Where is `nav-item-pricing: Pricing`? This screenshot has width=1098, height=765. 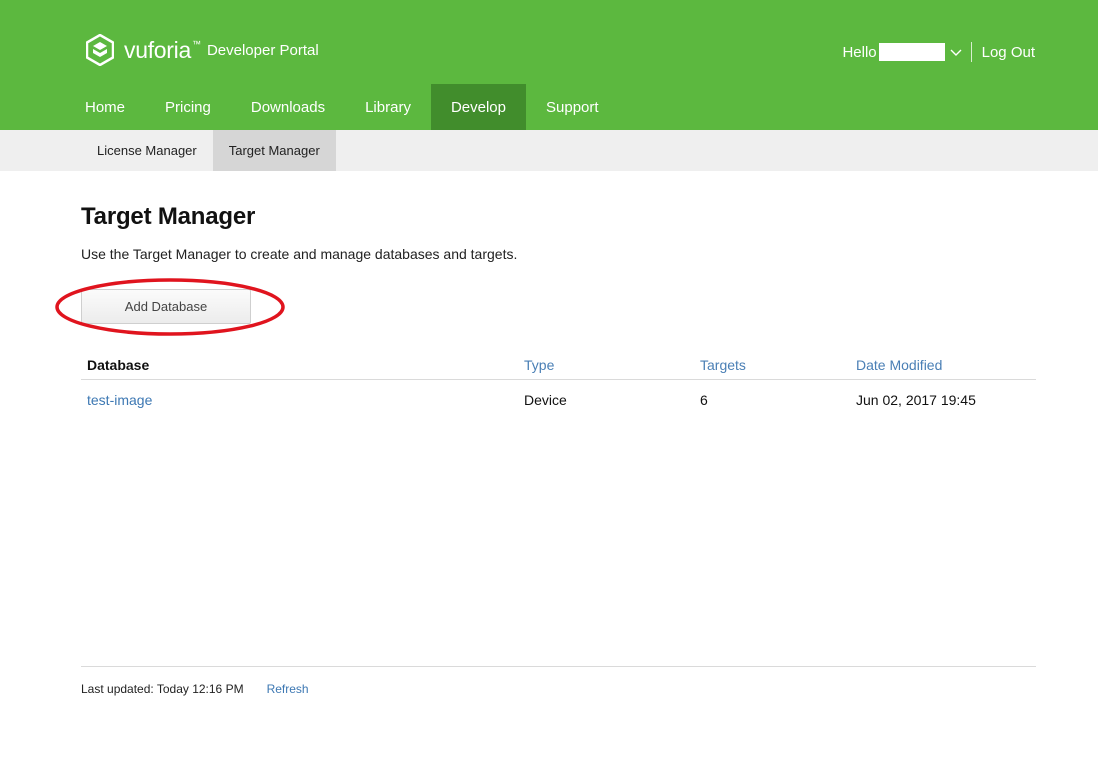 nav-item-pricing: Pricing is located at coordinates (188, 107).